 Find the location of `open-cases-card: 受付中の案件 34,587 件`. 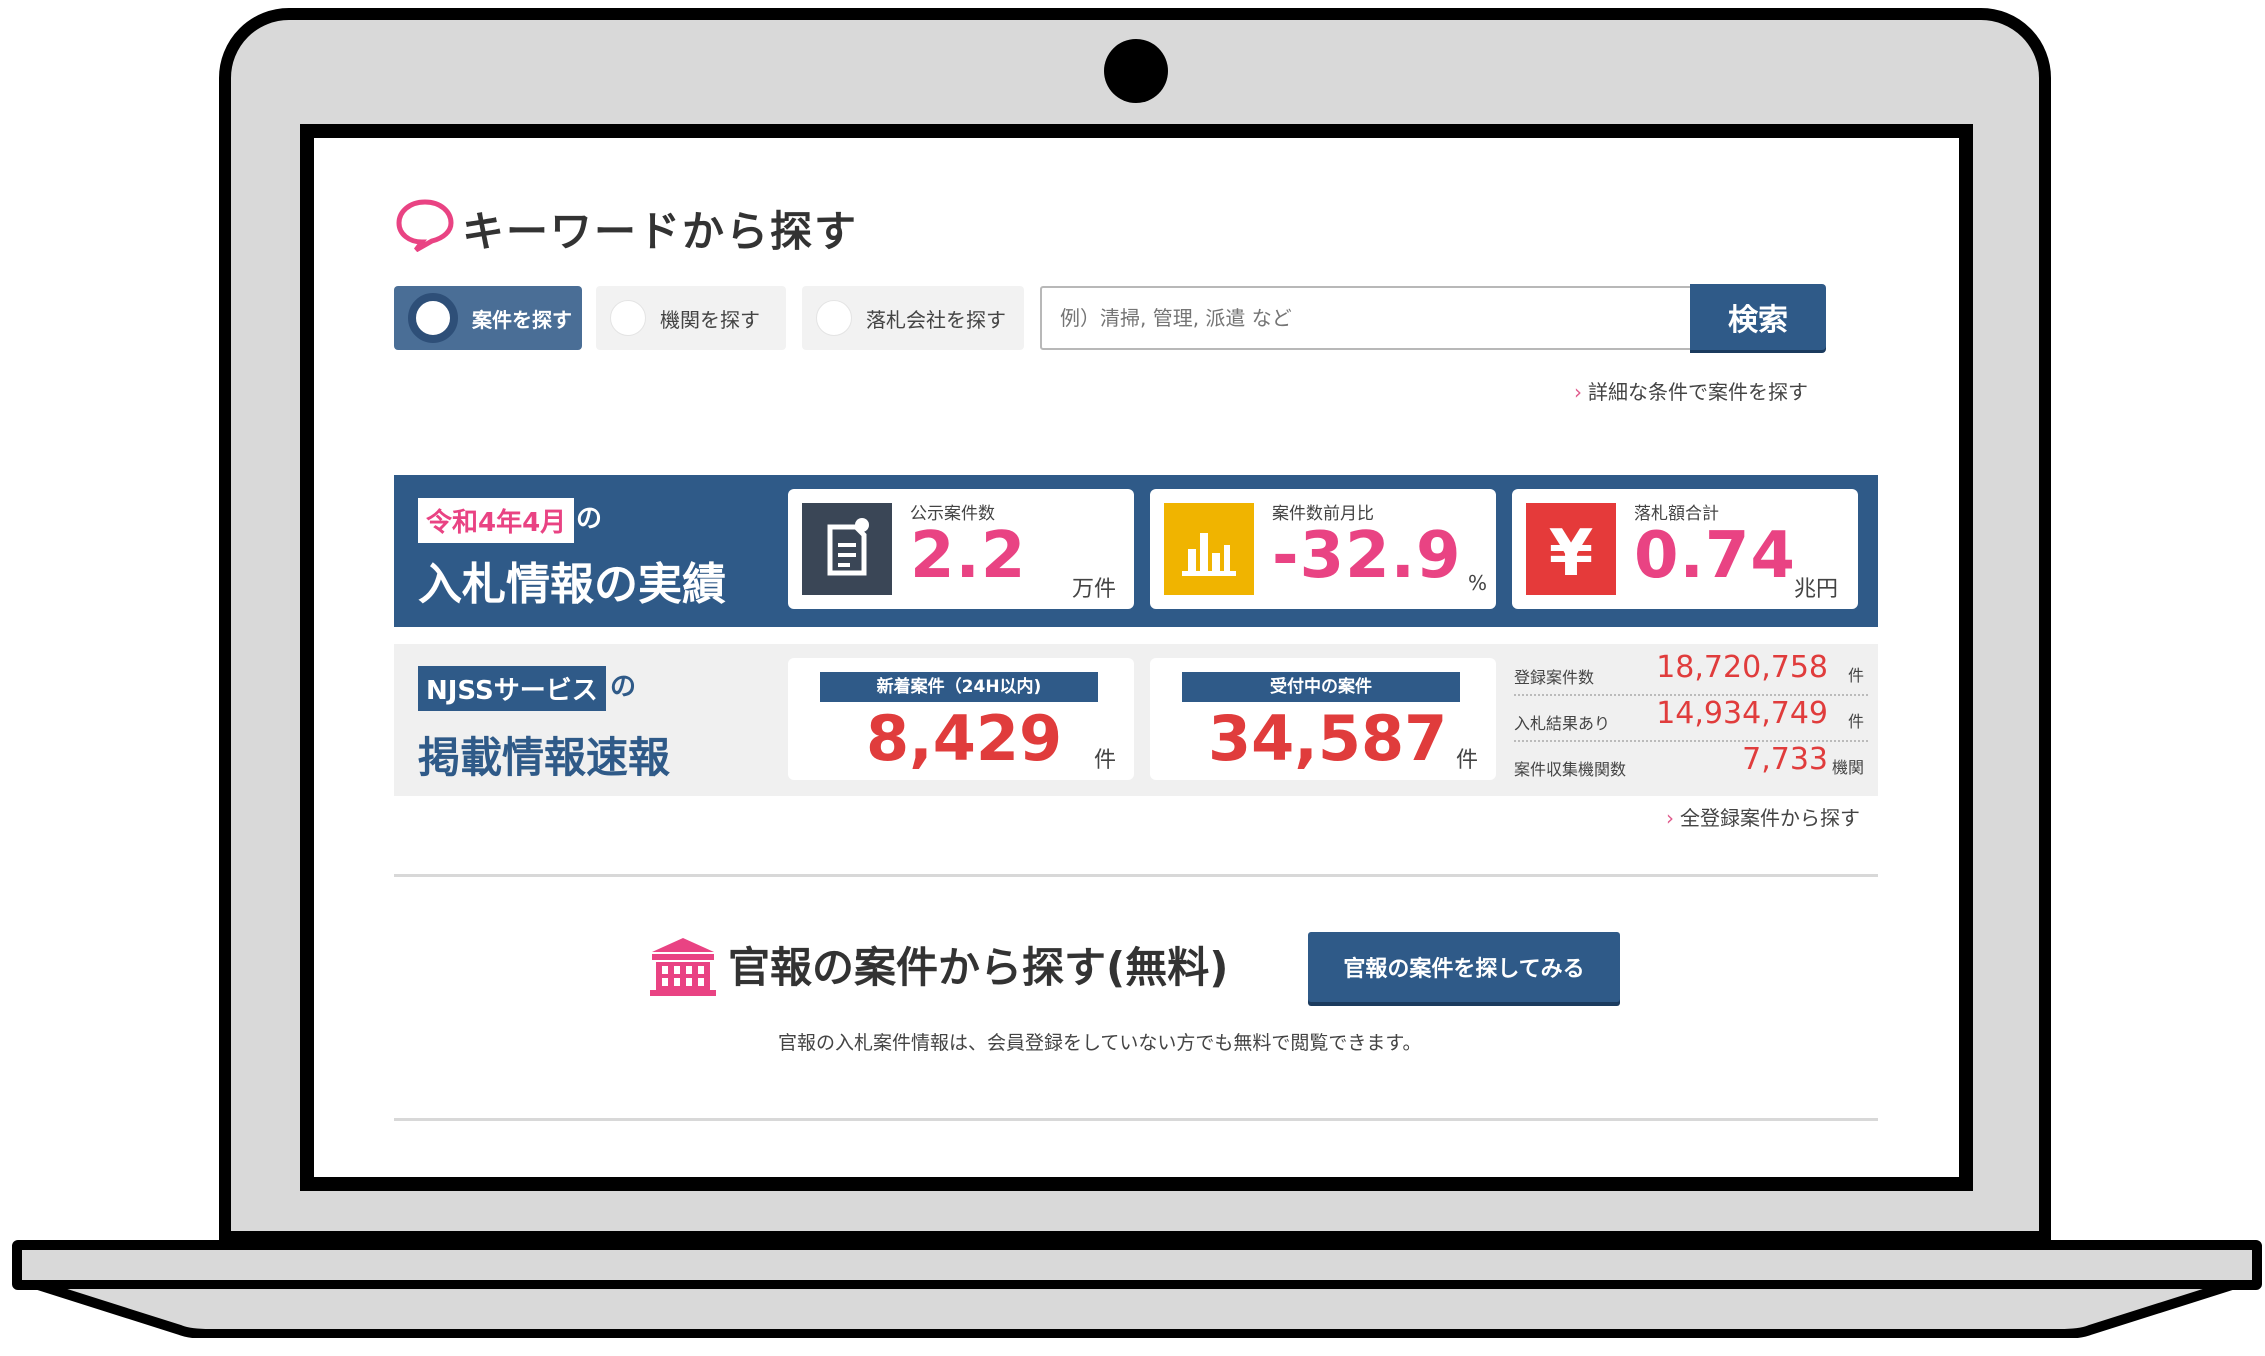

open-cases-card: 受付中の案件 34,587 件 is located at coordinates (1323, 719).